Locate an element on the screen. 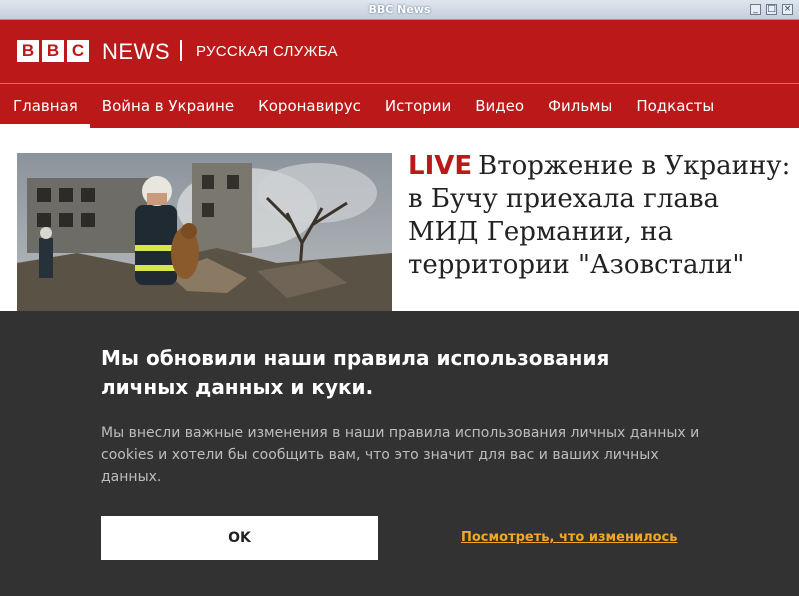 The width and height of the screenshot is (799, 596). close-icon: × is located at coordinates (787, 9).